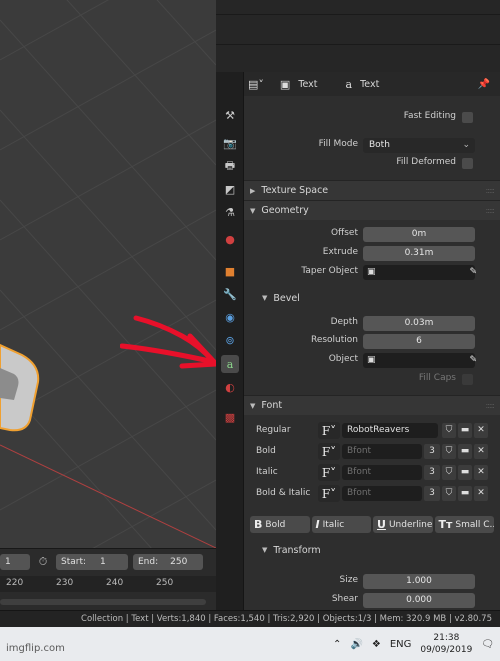 This screenshot has height=661, width=500. Describe the element at coordinates (419, 581) in the screenshot. I see `size-field: 1.000` at that location.